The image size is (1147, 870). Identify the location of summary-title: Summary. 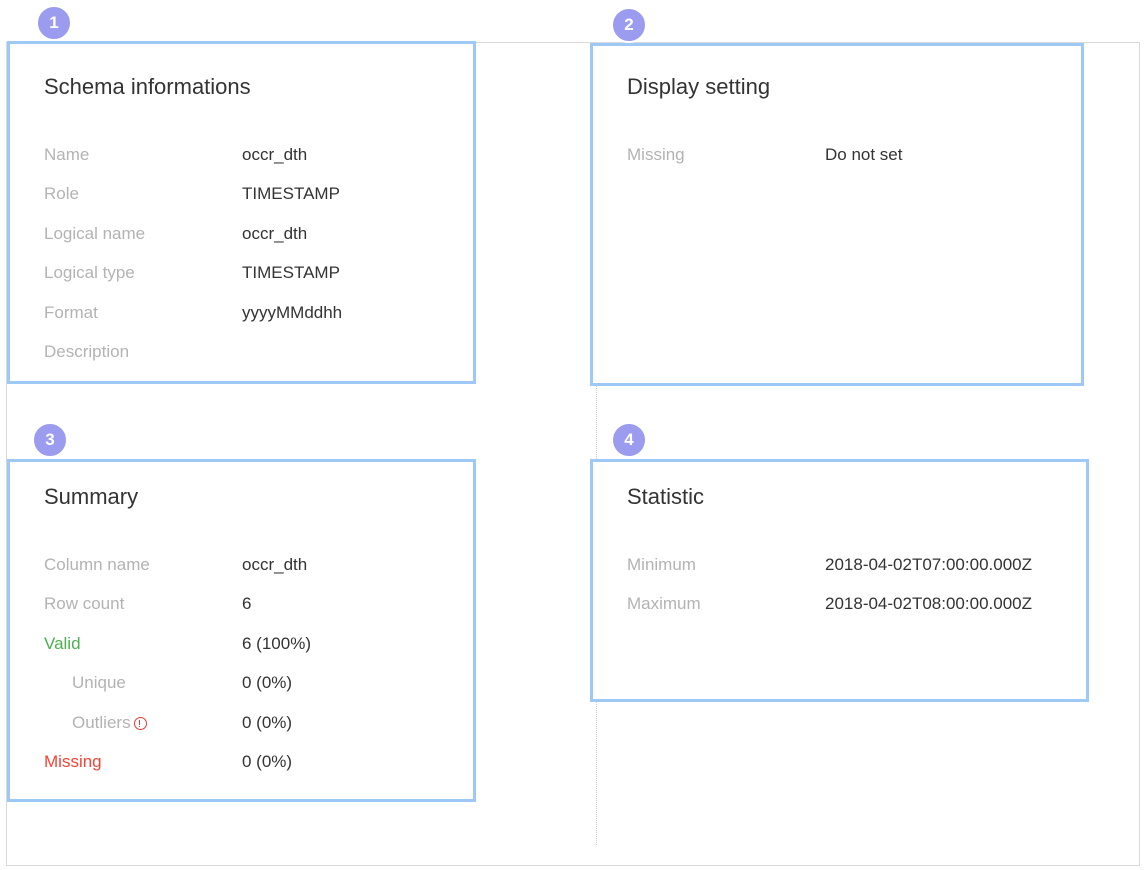
(91, 496).